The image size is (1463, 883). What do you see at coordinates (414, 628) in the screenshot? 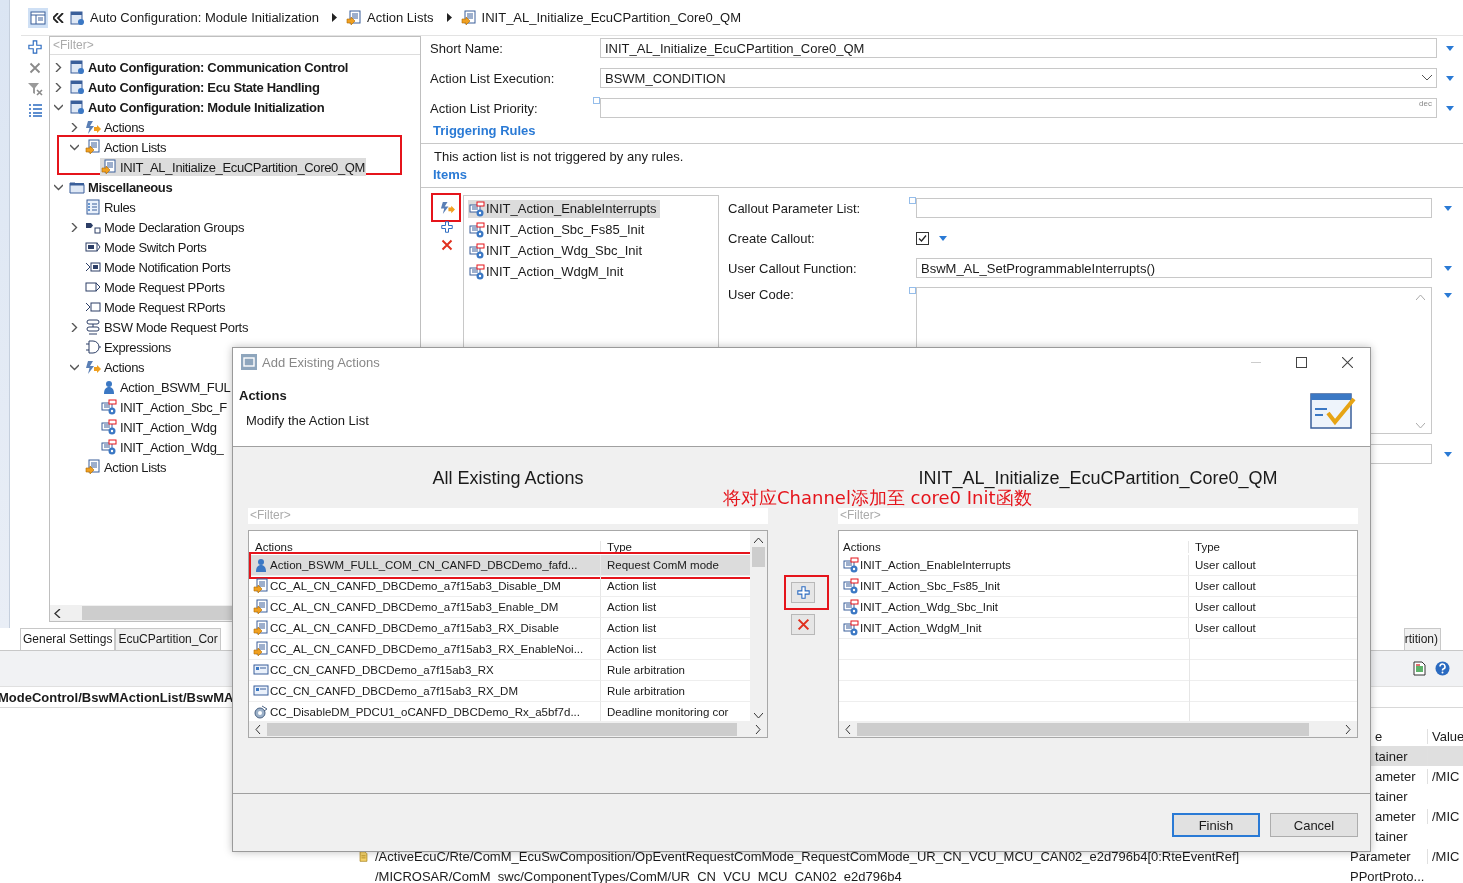
I see `table-cell: CC_AL_CN_CANFD_DBCDemo_a7f15ab3_RX_Disable` at bounding box center [414, 628].